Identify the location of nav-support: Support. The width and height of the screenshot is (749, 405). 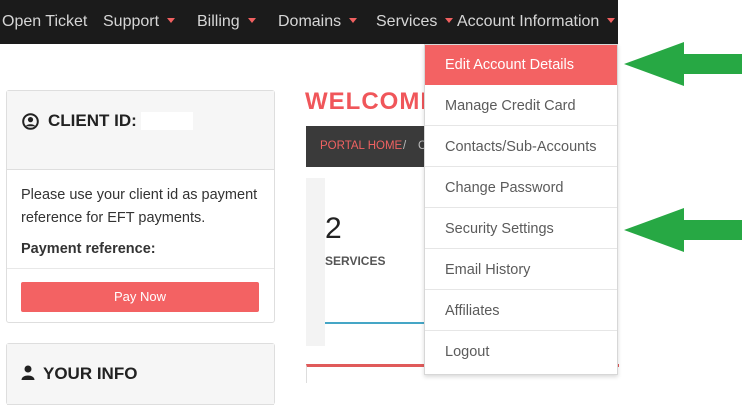
(139, 22).